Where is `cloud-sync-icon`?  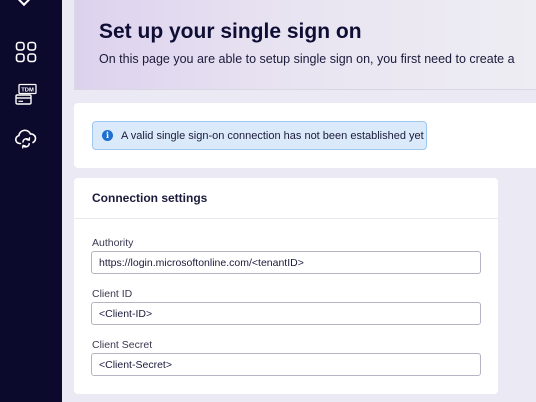
cloud-sync-icon is located at coordinates (25, 139).